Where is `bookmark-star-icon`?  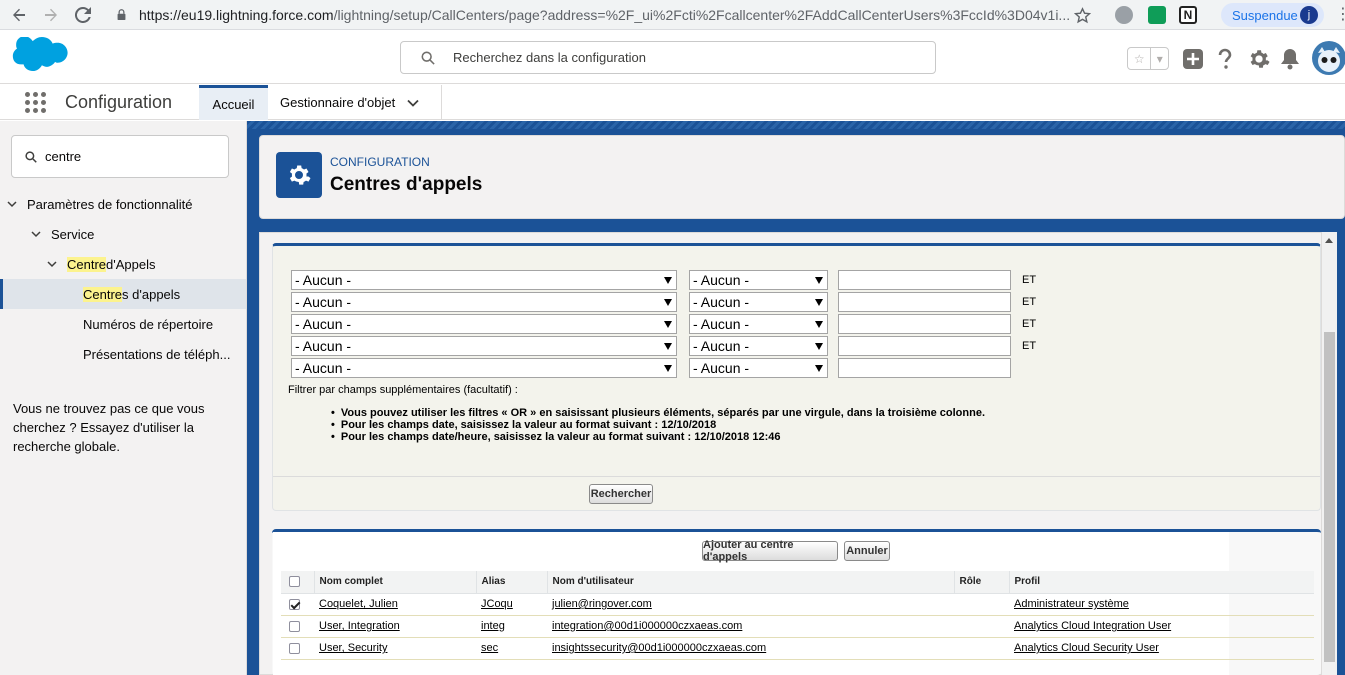 bookmark-star-icon is located at coordinates (1082, 15).